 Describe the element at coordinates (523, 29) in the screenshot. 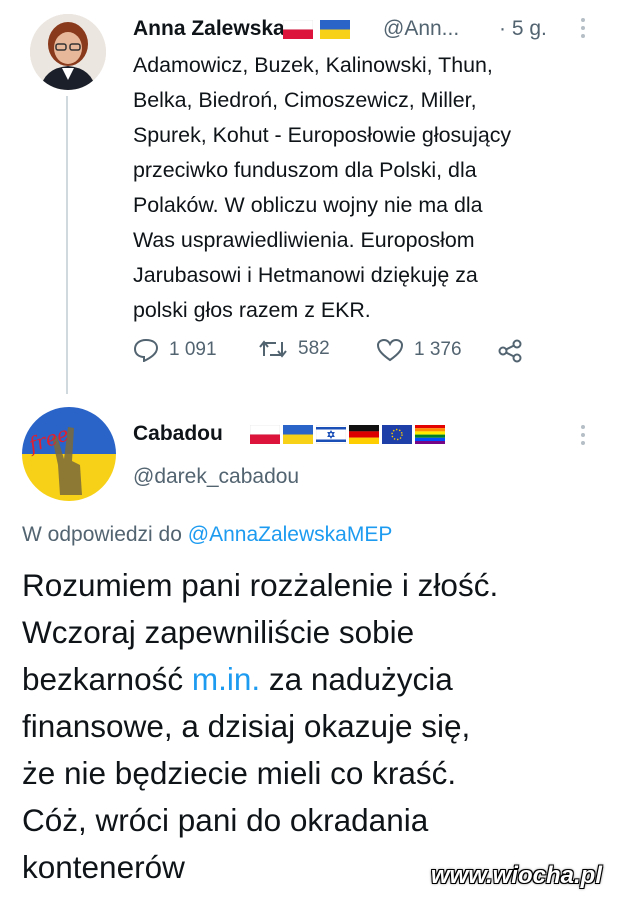

I see `tweet-timestamp: · 5 g.` at that location.